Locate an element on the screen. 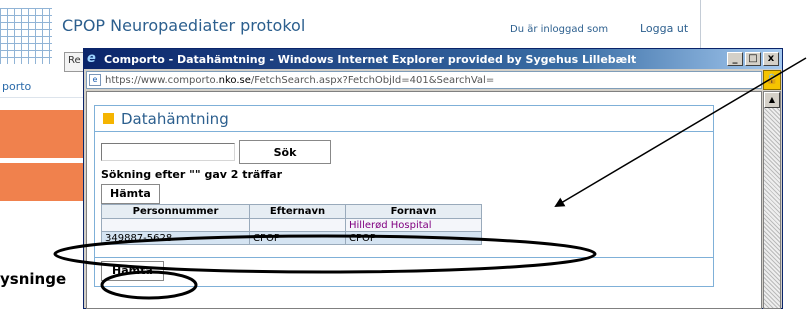 The image size is (810, 309). scroll-up-arrow-icon: ▲ is located at coordinates (772, 100).